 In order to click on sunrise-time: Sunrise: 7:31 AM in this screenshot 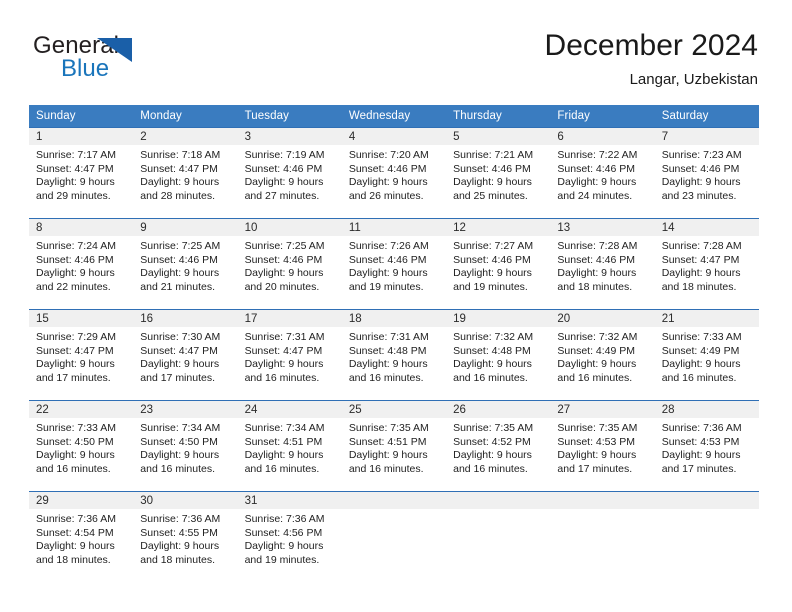, I will do `click(388, 337)`.